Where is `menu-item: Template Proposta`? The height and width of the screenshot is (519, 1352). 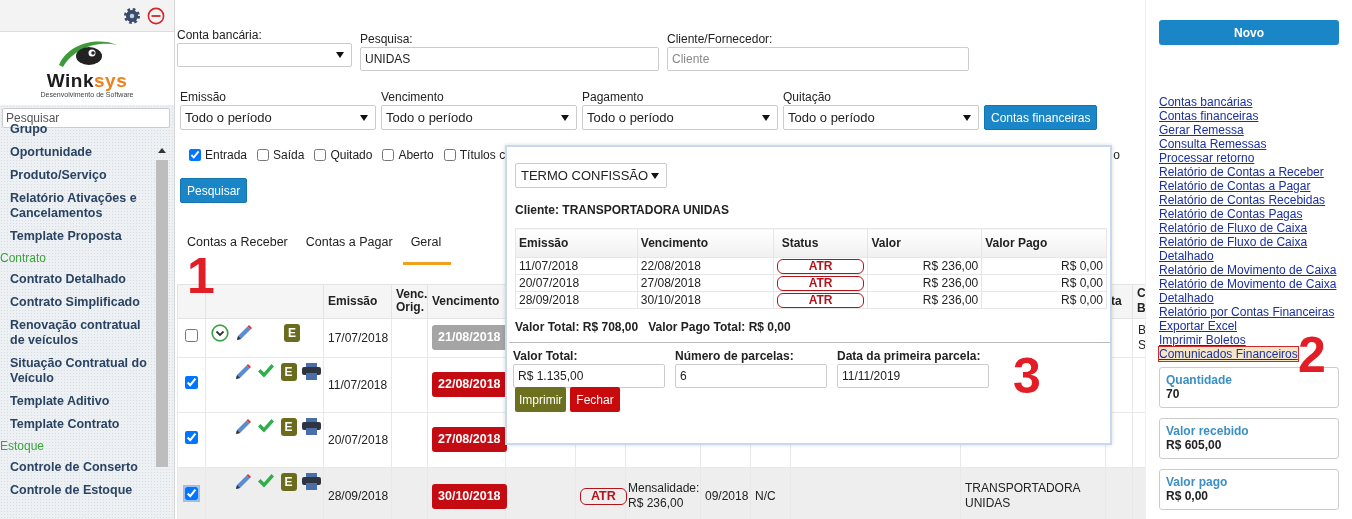
menu-item: Template Proposta is located at coordinates (77, 236).